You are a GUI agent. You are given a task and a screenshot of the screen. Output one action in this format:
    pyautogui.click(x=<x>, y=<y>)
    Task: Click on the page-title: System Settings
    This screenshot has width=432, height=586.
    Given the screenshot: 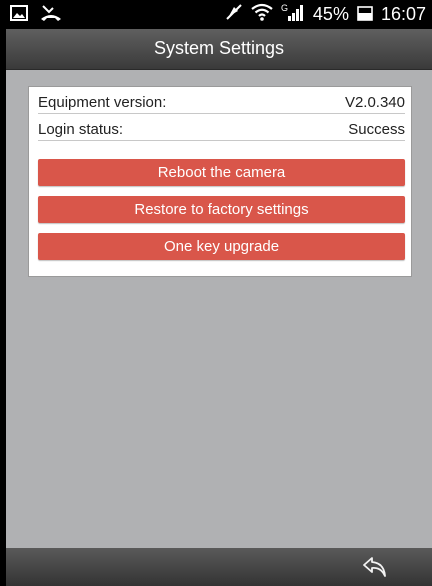 What is the action you would take?
    pyautogui.click(x=219, y=48)
    